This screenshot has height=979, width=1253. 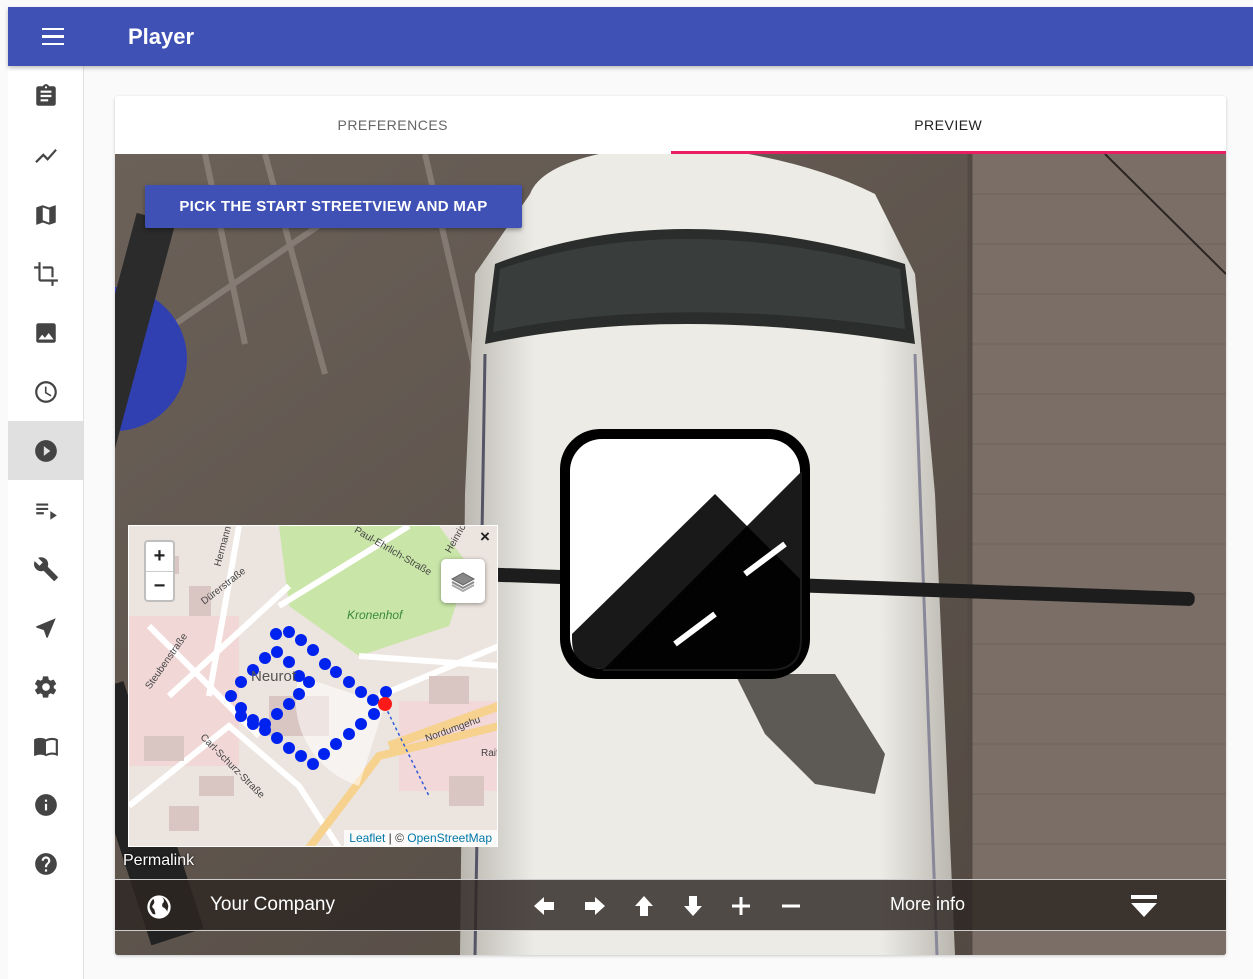 I want to click on move-right-button, so click(x=595, y=906).